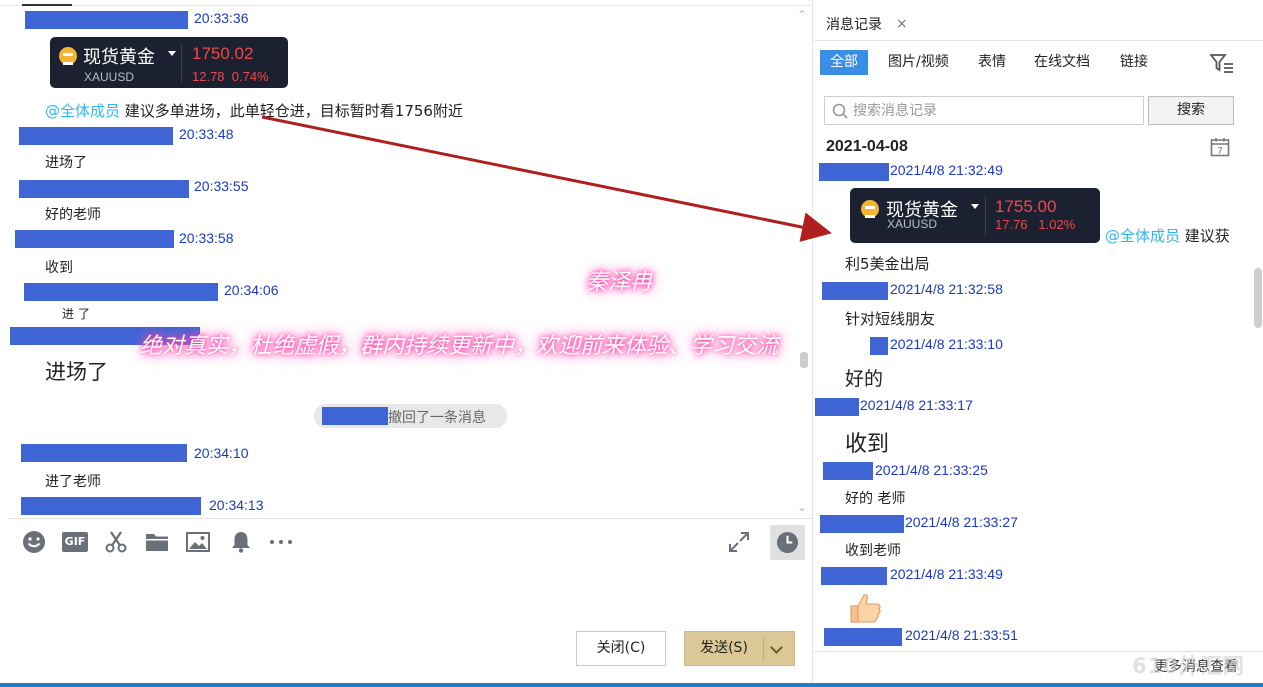 The height and width of the screenshot is (687, 1263). Describe the element at coordinates (875, 499) in the screenshot. I see `record-text: 好的 老师` at that location.